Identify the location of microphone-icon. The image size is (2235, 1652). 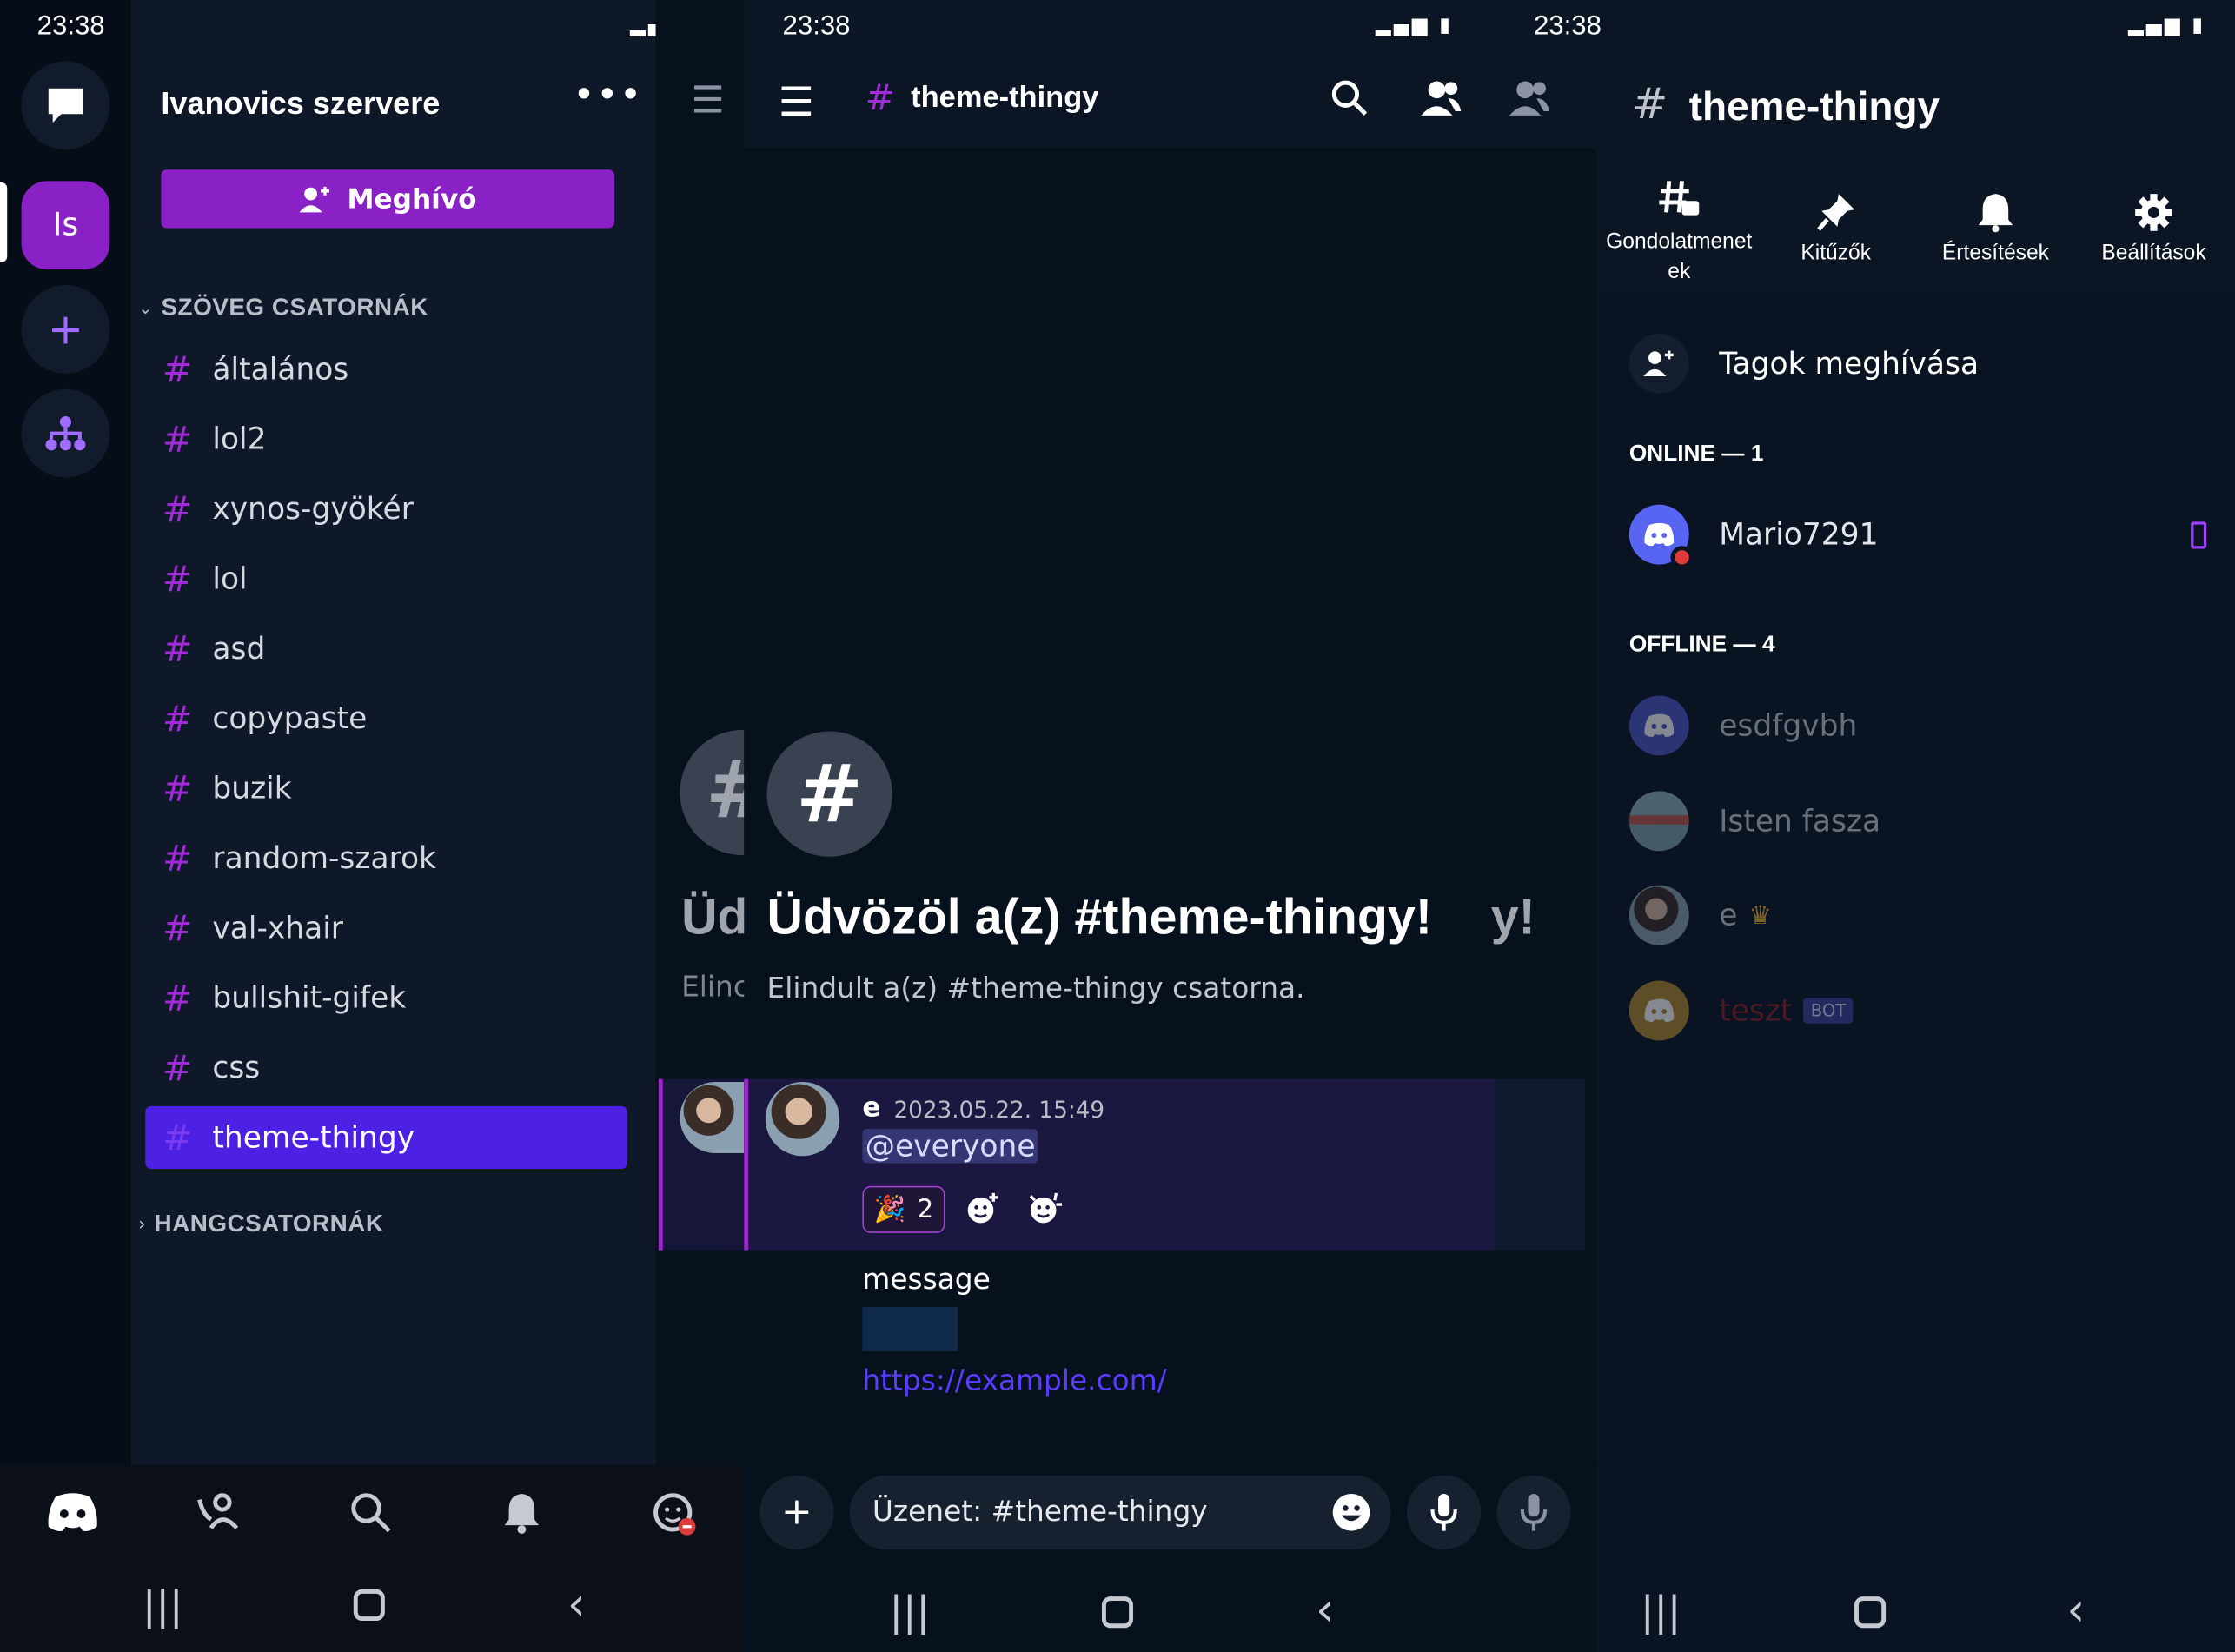
(1444, 1513).